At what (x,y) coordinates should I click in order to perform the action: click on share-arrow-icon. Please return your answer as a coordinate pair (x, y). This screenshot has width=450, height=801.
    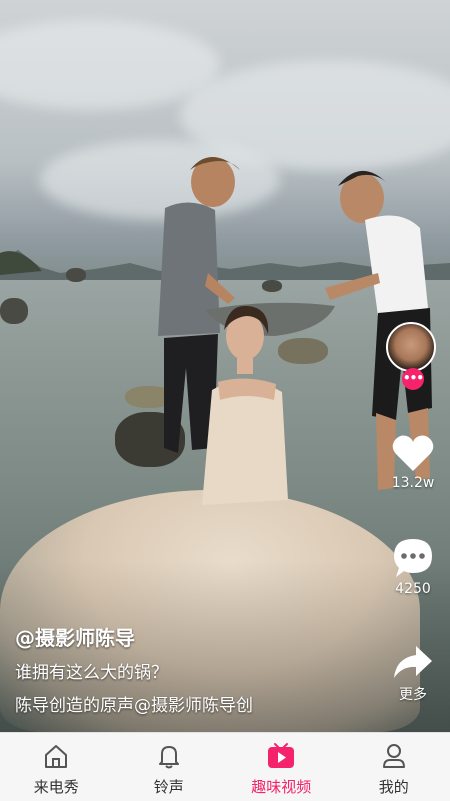
    Looking at the image, I should click on (413, 663).